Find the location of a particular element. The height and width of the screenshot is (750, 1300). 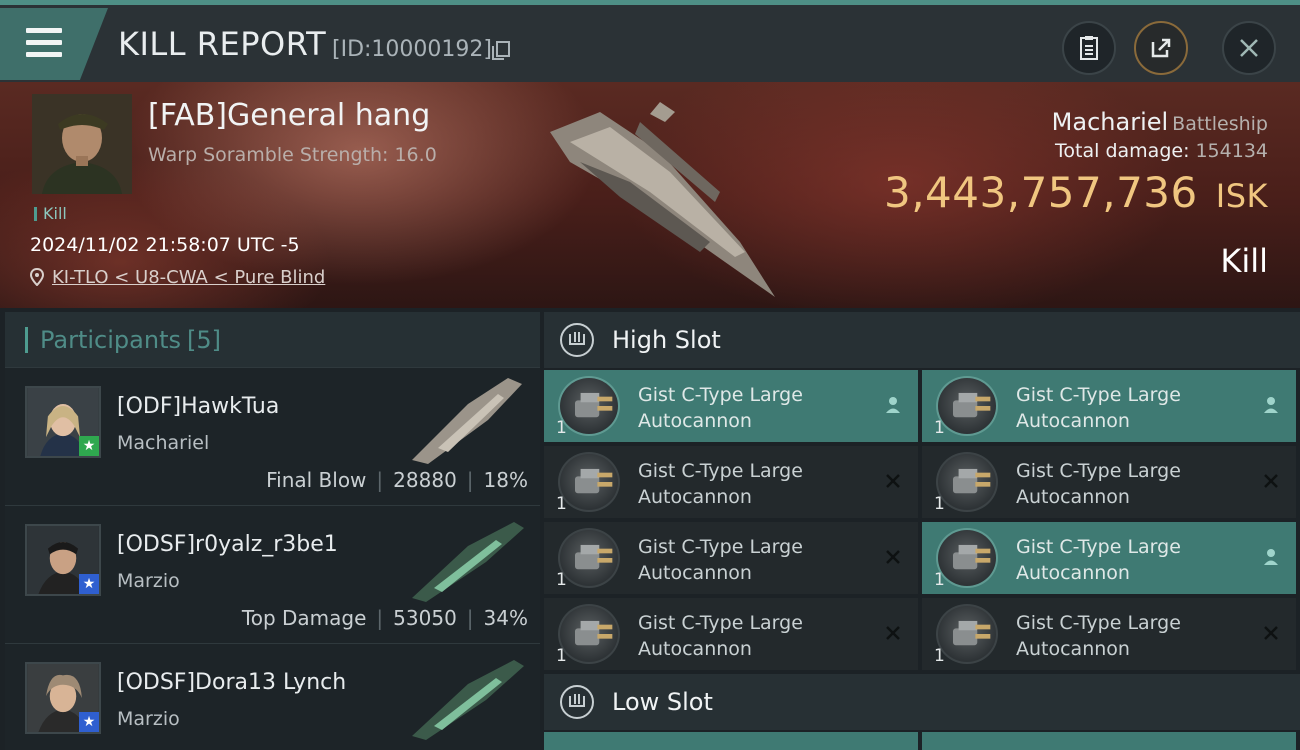

ship-name: Machariel is located at coordinates (1110, 122).